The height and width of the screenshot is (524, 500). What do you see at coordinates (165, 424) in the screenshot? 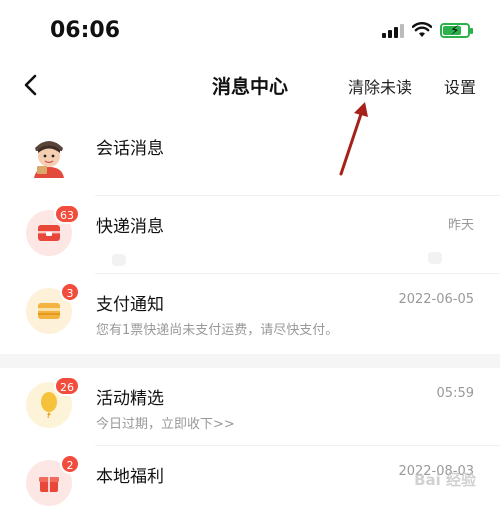
I see `message-preview: 今日过期，立即收下>>` at bounding box center [165, 424].